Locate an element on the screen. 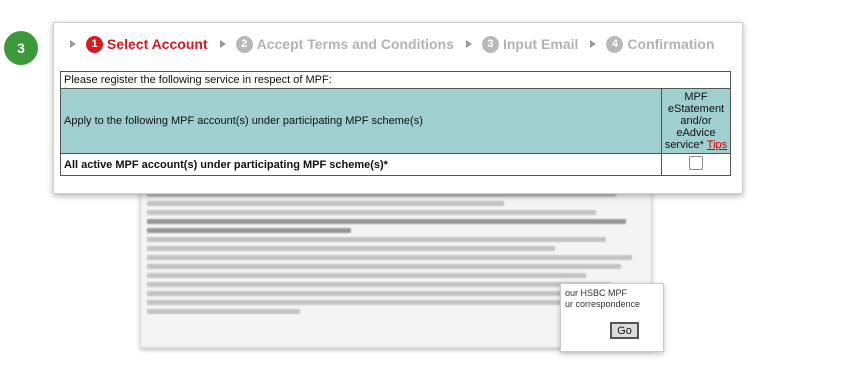 The width and height of the screenshot is (851, 385). step-label: Accept Terms and Conditions is located at coordinates (355, 44).